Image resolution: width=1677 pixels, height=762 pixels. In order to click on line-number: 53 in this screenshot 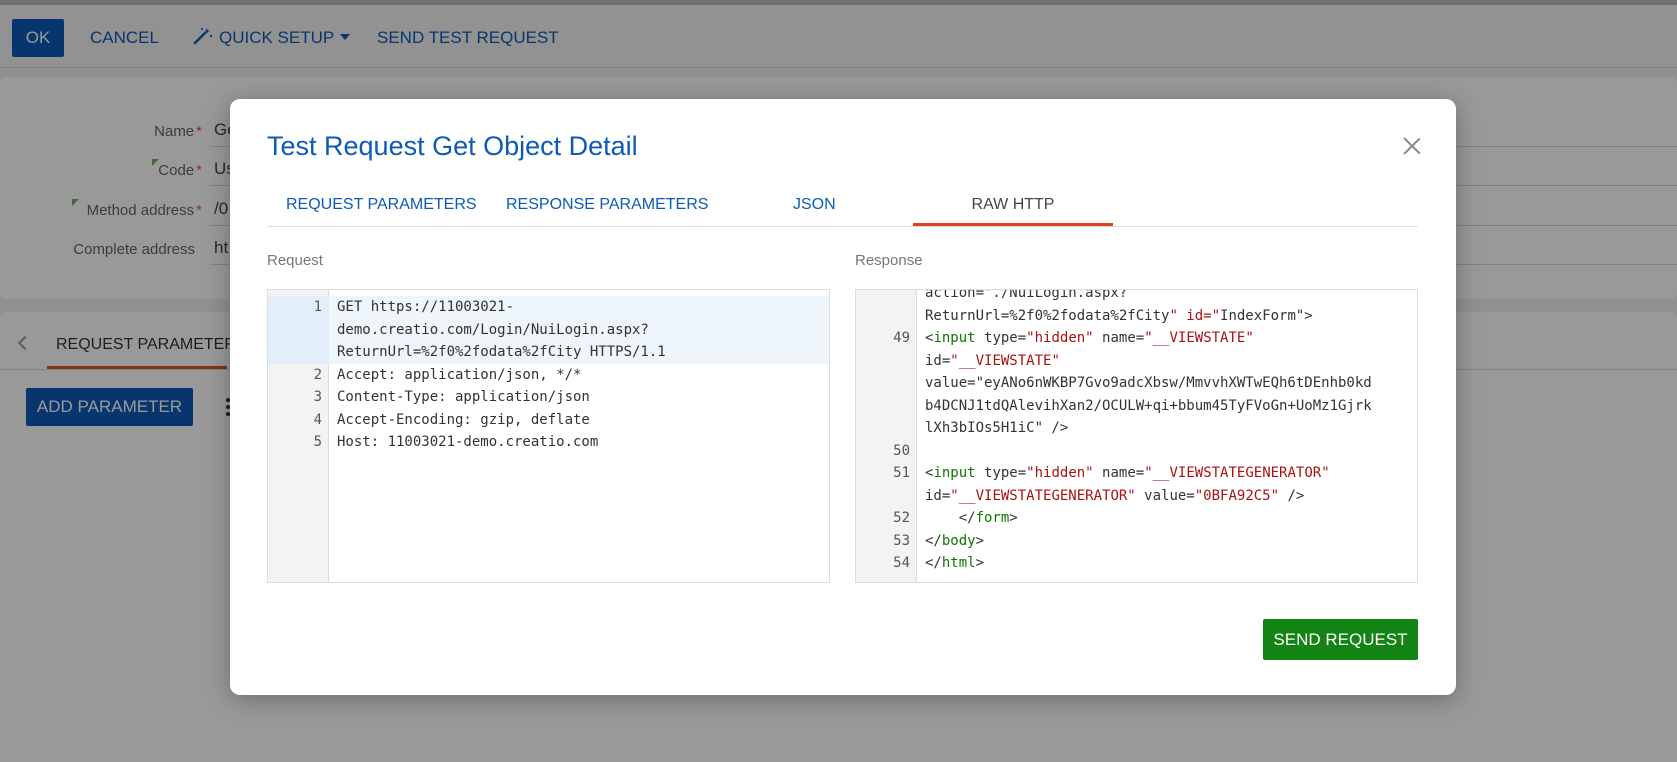, I will do `click(901, 540)`.